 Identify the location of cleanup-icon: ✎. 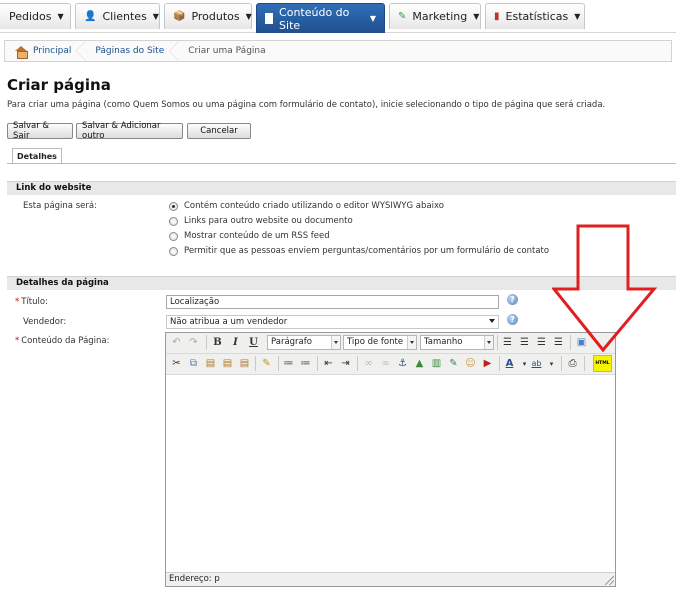
(266, 363).